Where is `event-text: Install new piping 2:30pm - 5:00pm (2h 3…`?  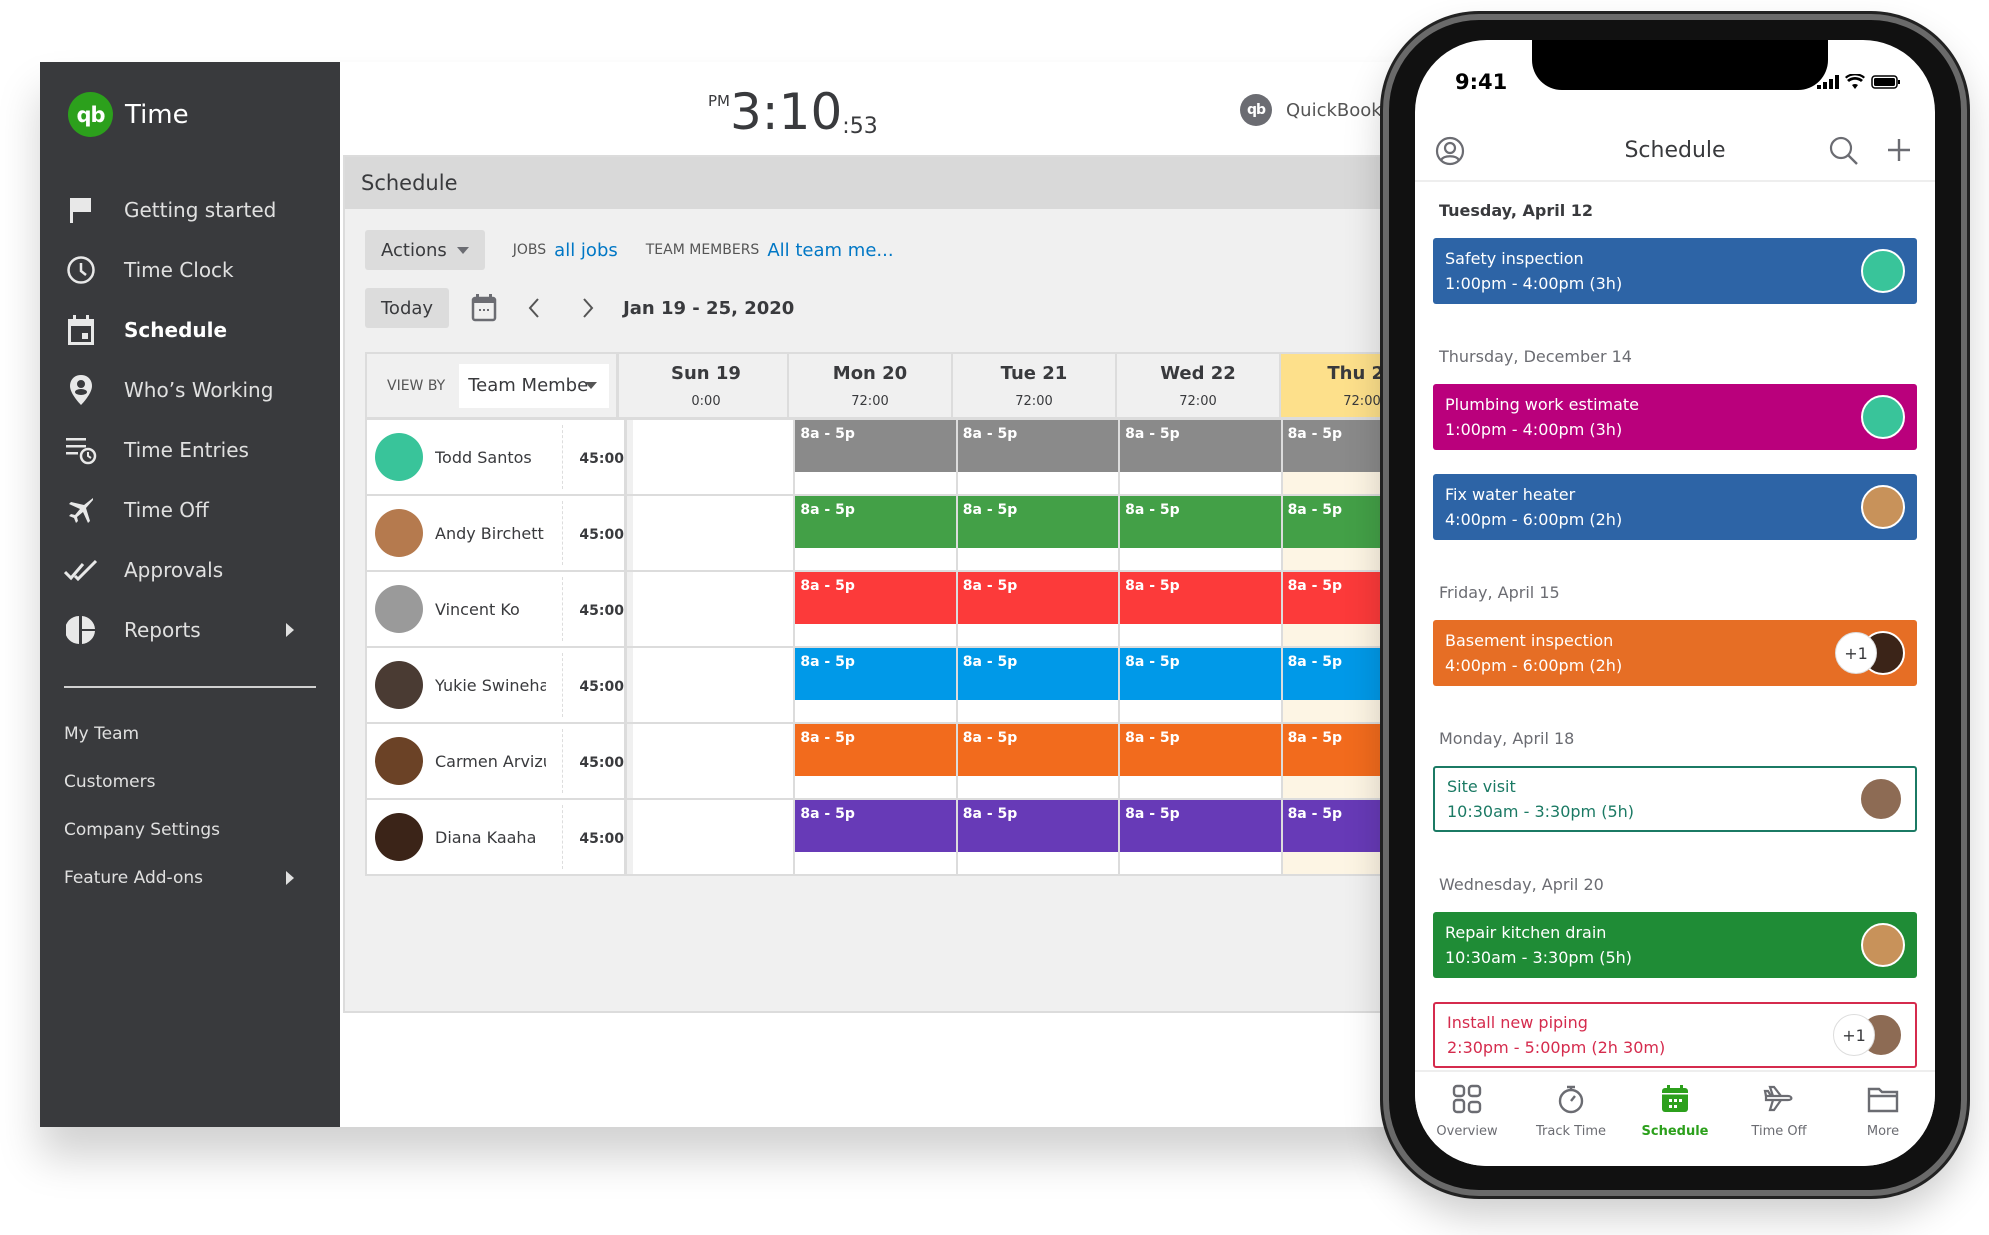 event-text: Install new piping 2:30pm - 5:00pm (2h 3… is located at coordinates (1653, 1035).